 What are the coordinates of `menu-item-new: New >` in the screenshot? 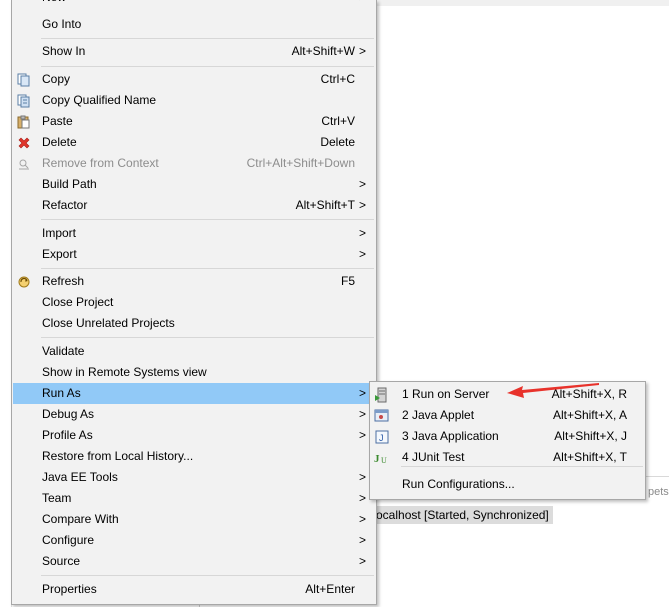 It's located at (194, 4).